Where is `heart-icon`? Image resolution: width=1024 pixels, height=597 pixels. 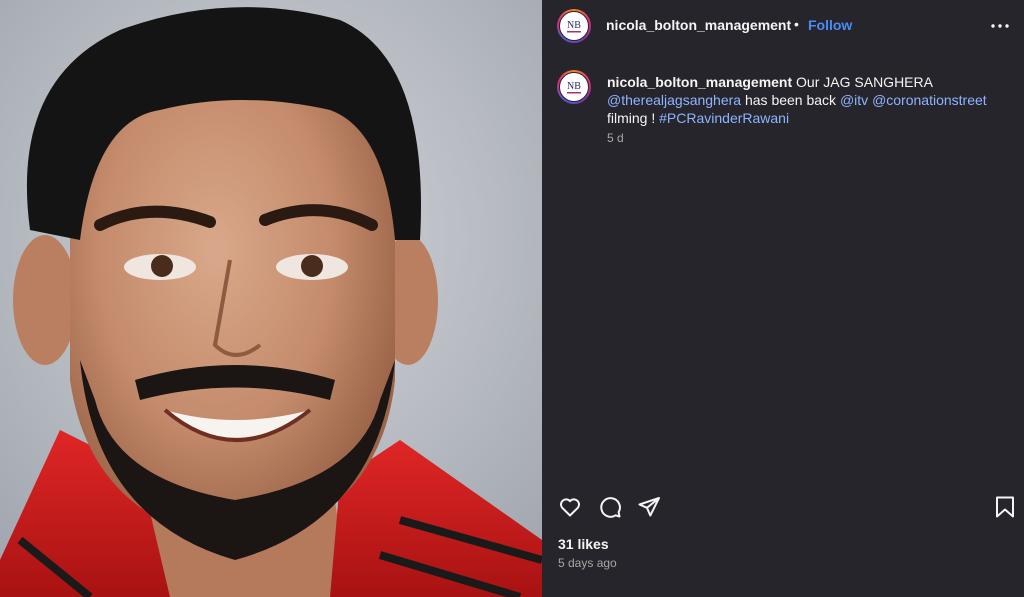
heart-icon is located at coordinates (570, 507).